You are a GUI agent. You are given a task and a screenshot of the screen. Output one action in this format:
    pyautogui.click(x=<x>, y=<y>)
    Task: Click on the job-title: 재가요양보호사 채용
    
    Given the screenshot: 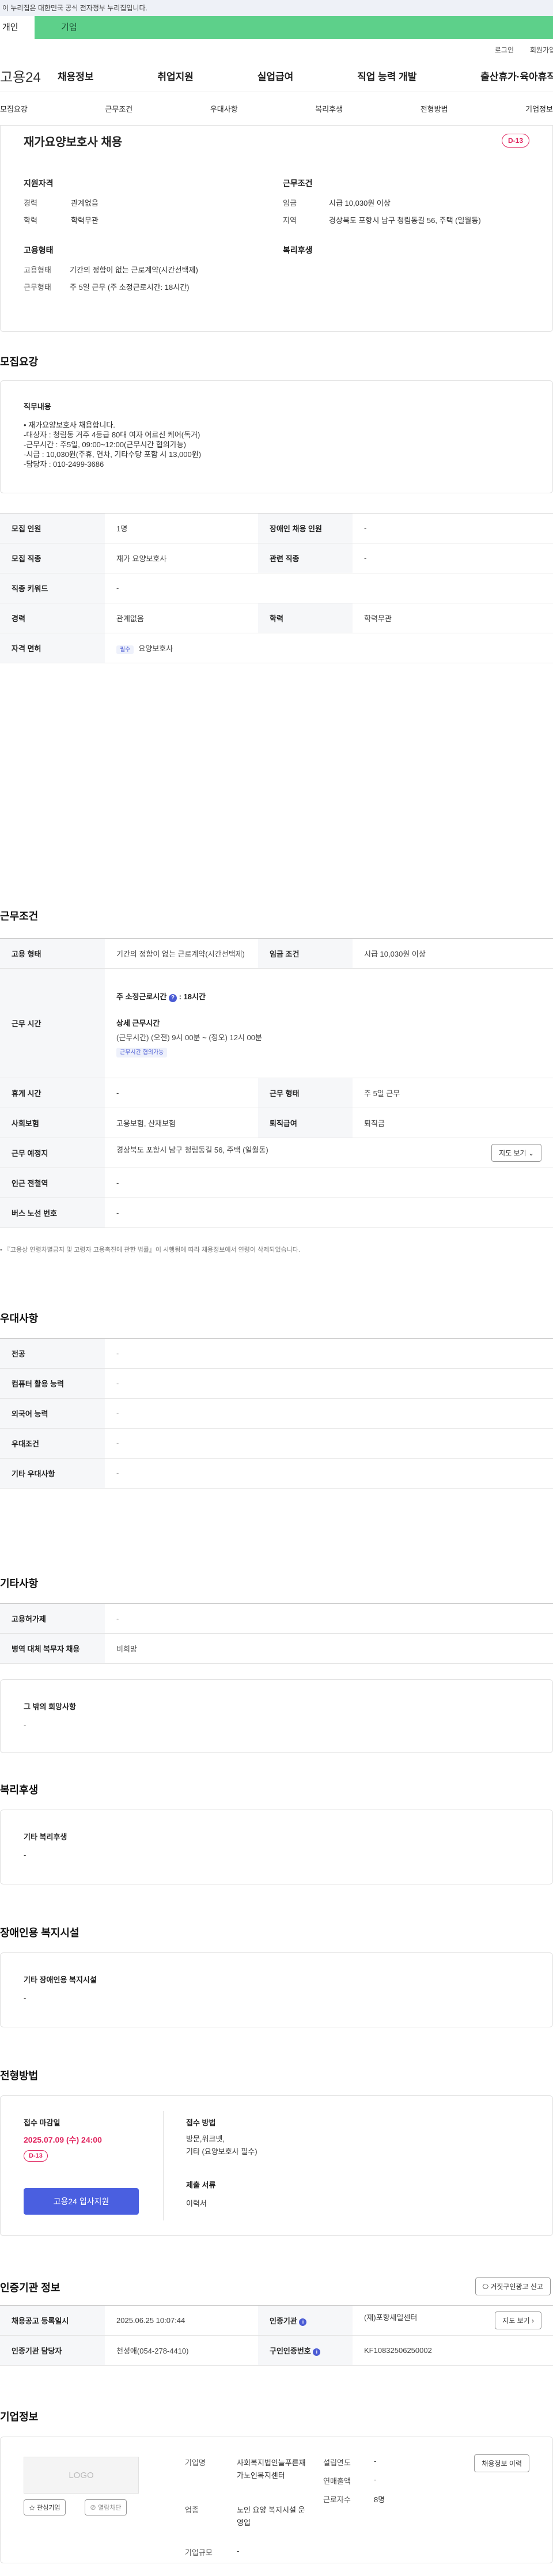 What is the action you would take?
    pyautogui.click(x=73, y=142)
    